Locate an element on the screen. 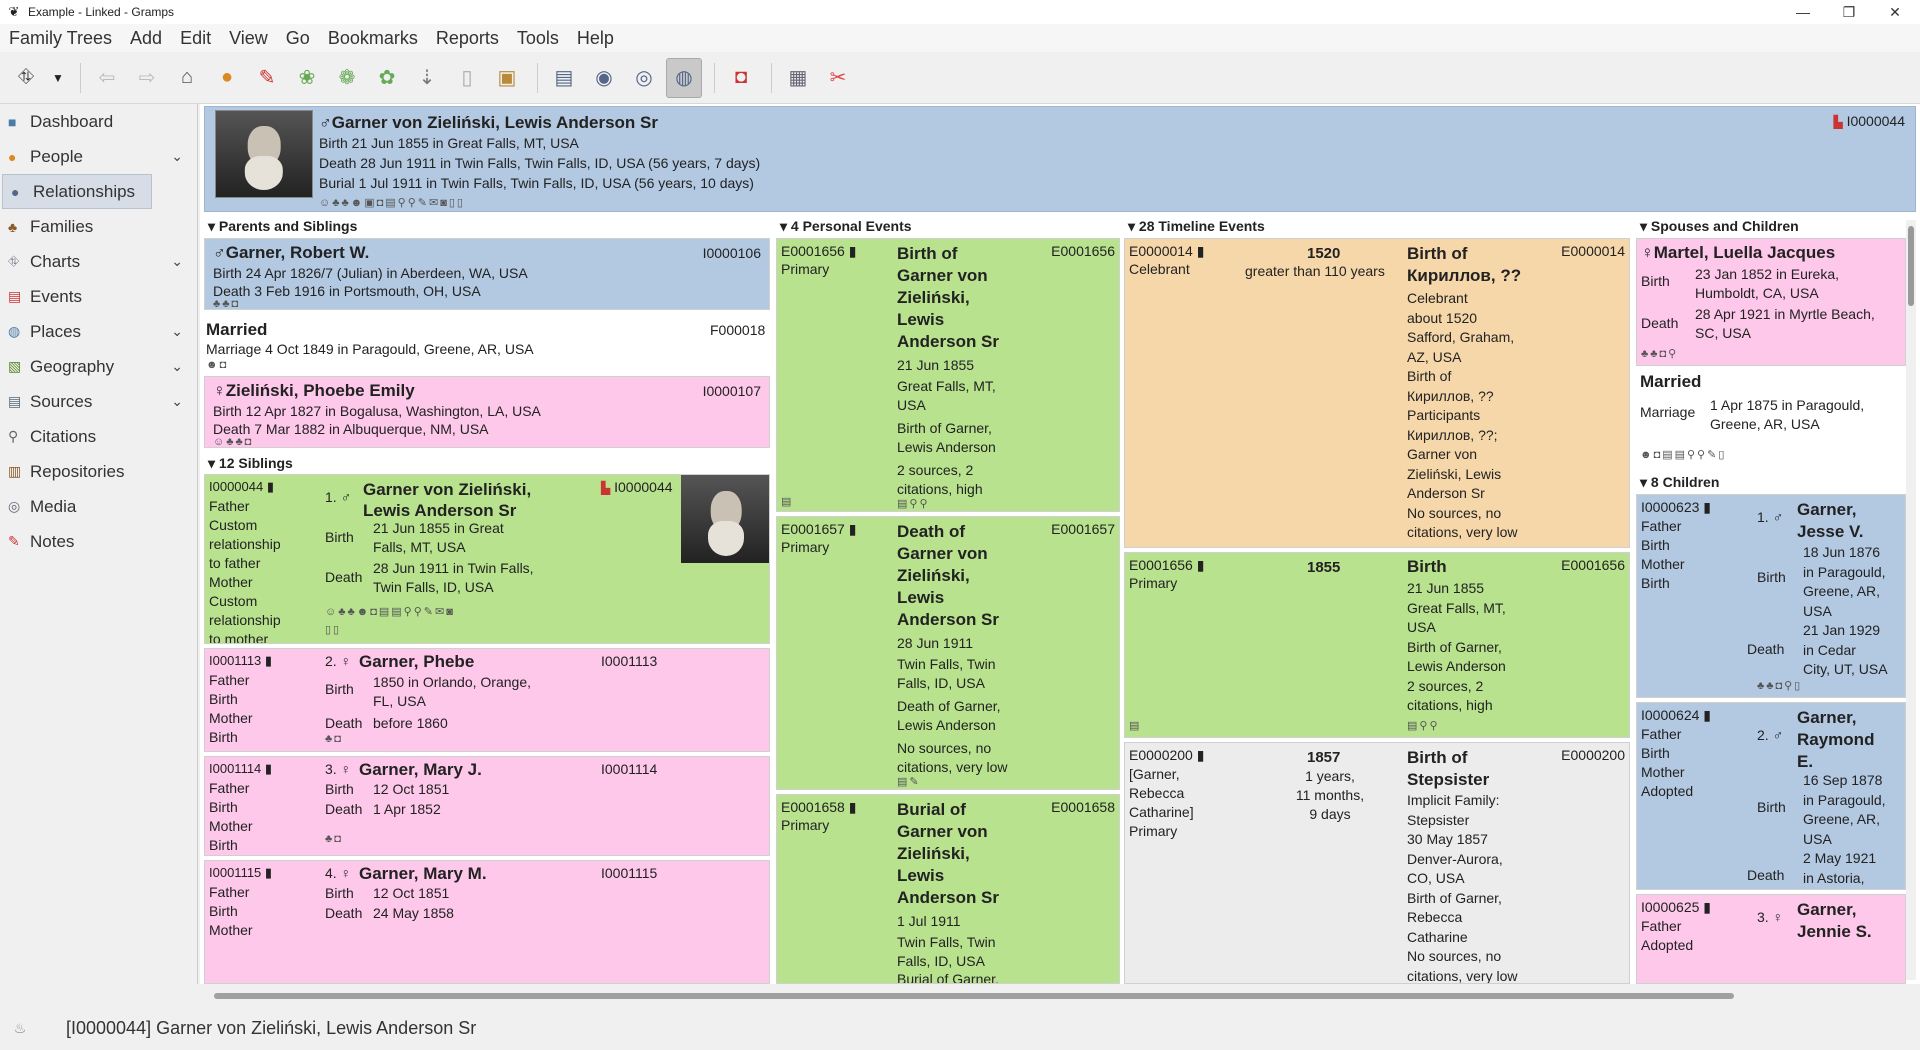 Image resolution: width=1920 pixels, height=1050 pixels. horizontal-scrollbar is located at coordinates (1058, 996).